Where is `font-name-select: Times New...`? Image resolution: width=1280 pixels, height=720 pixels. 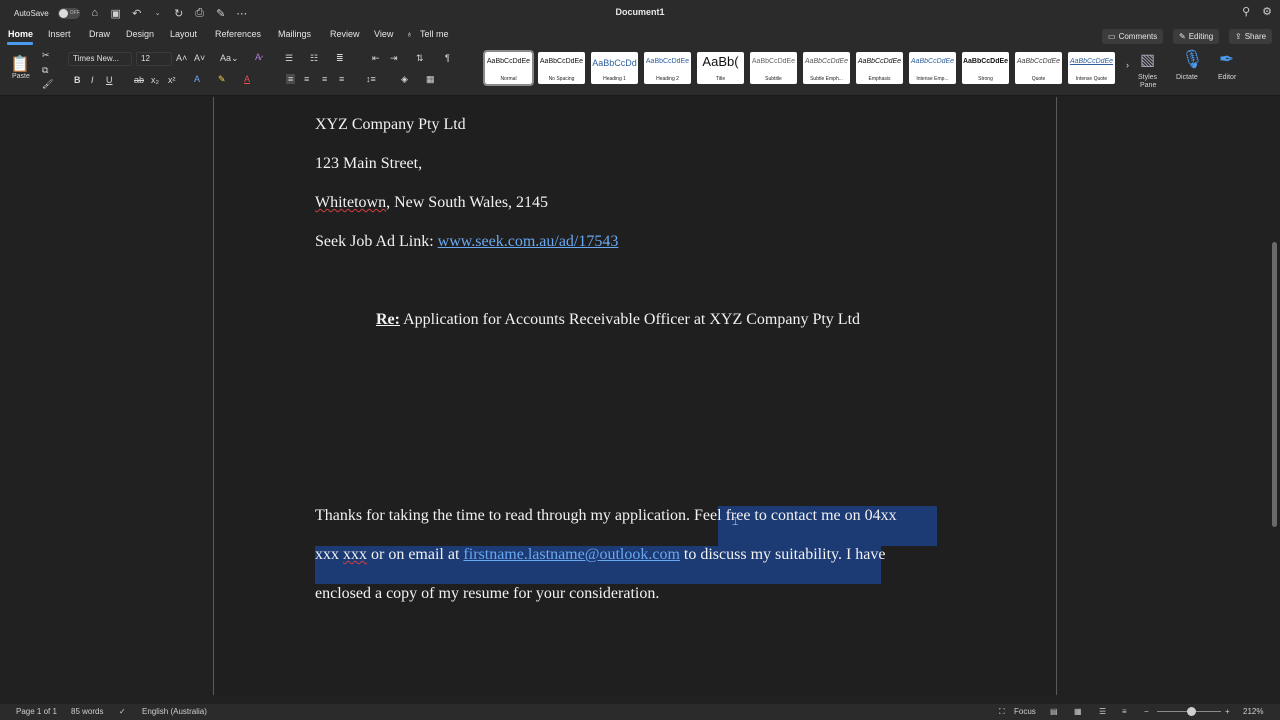 font-name-select: Times New... is located at coordinates (100, 59).